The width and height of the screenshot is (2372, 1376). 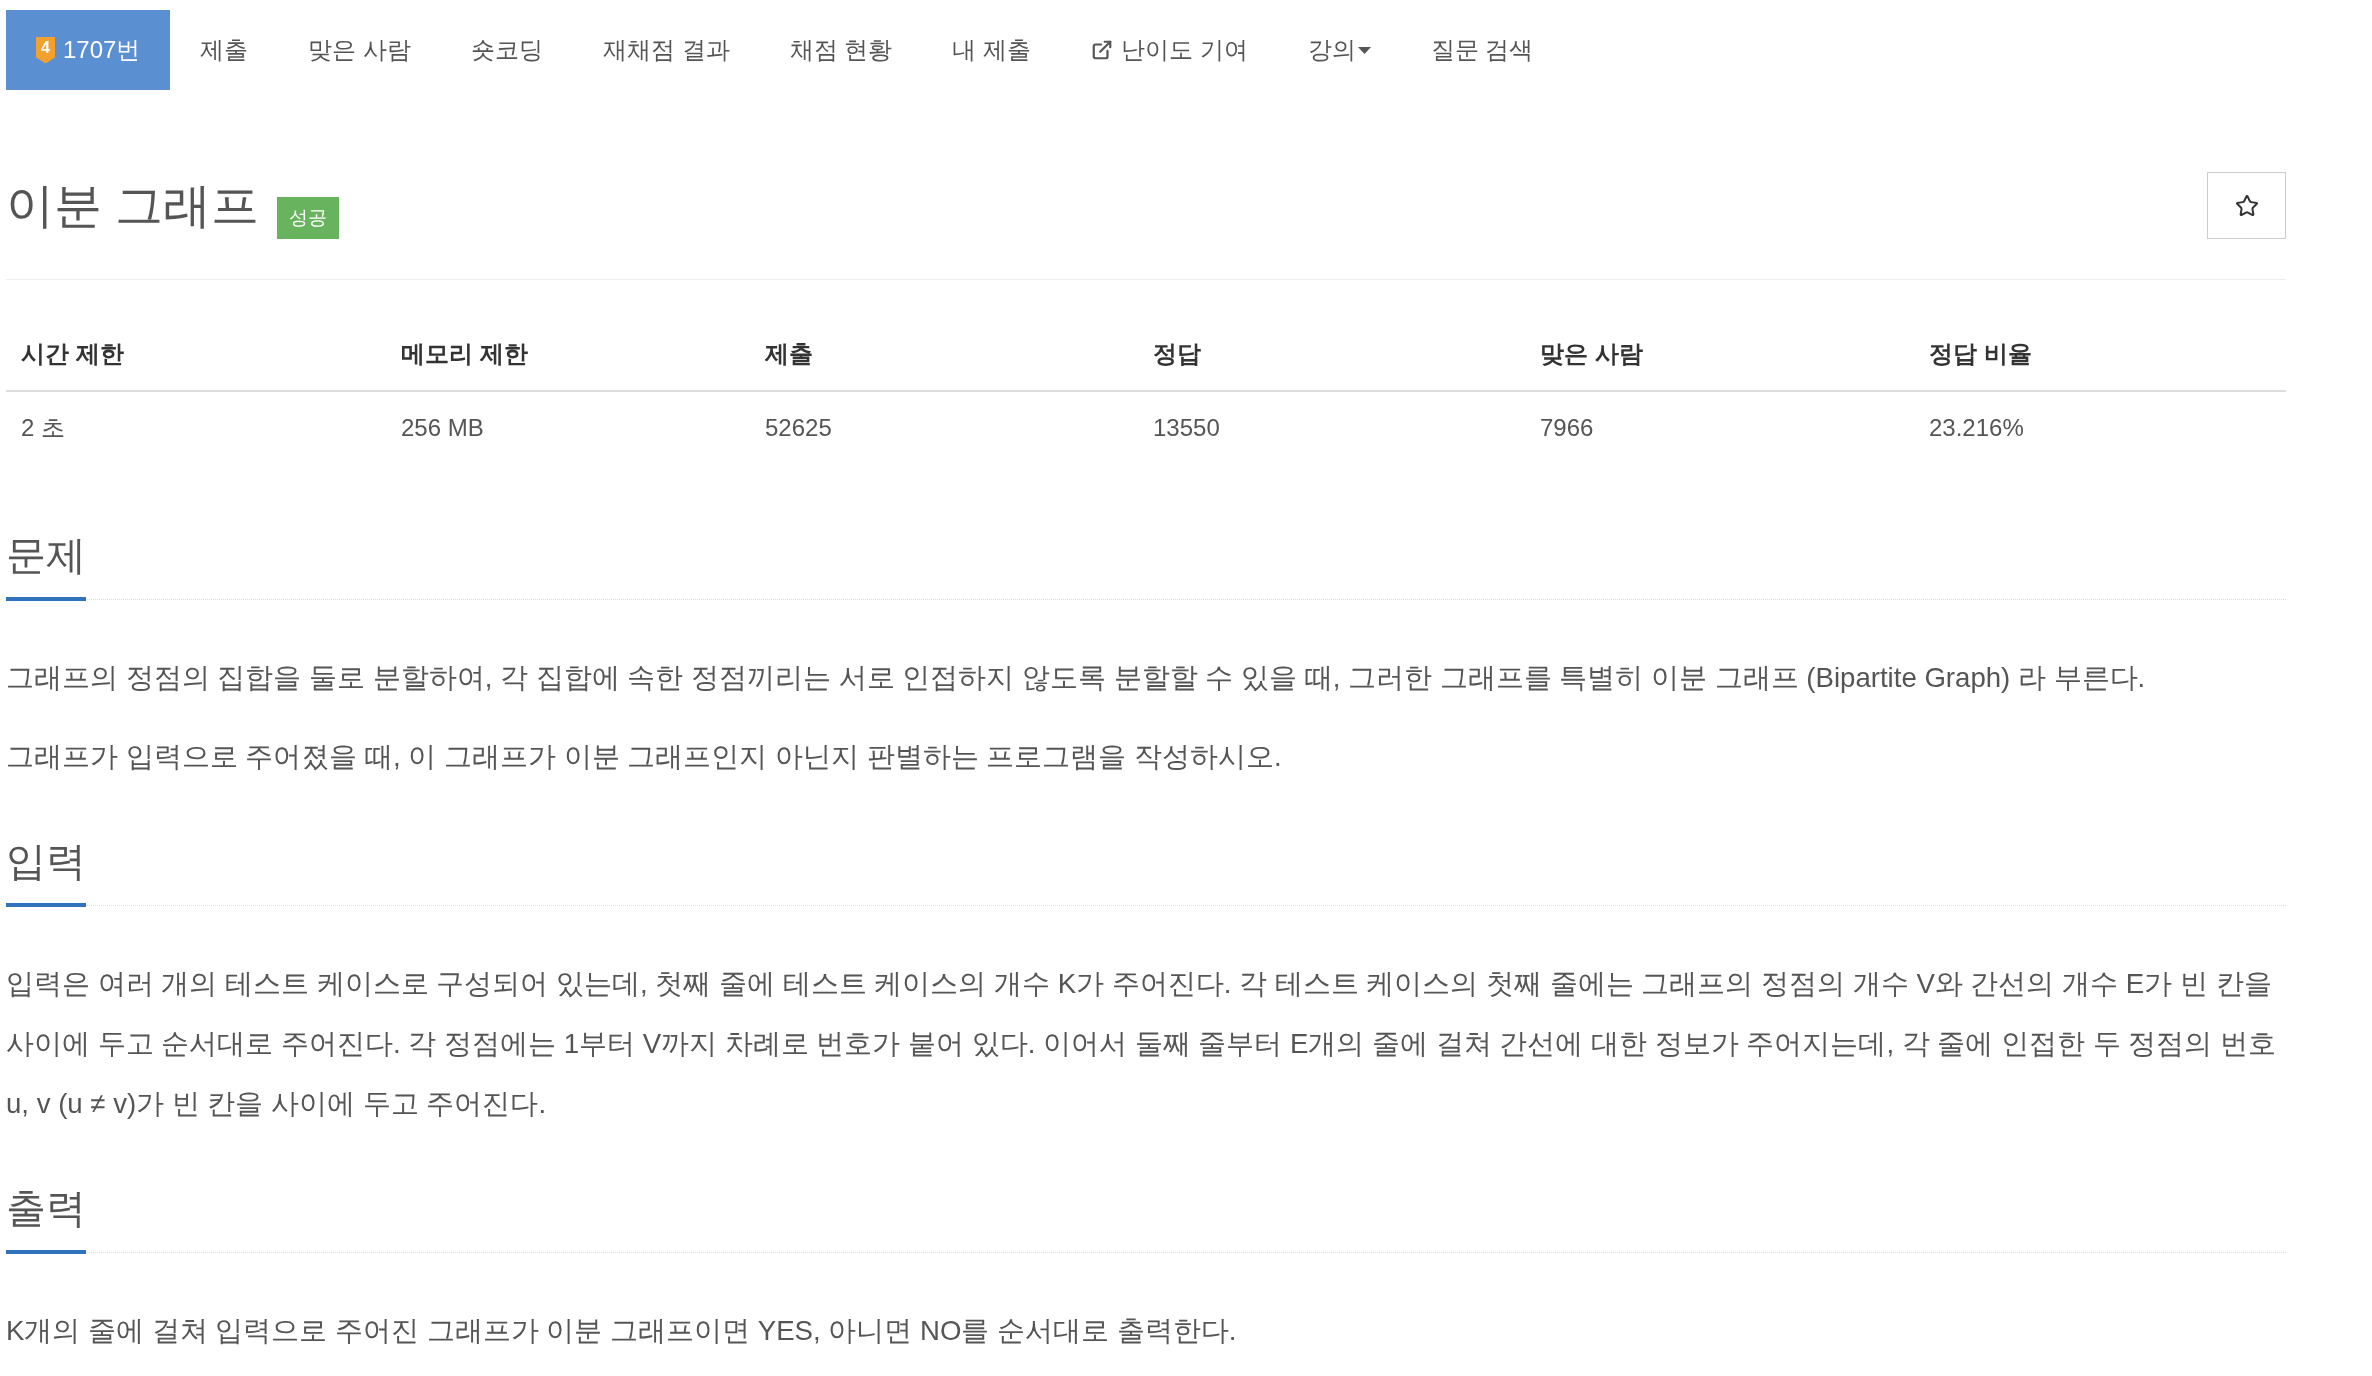 I want to click on star-icon, so click(x=2246, y=205).